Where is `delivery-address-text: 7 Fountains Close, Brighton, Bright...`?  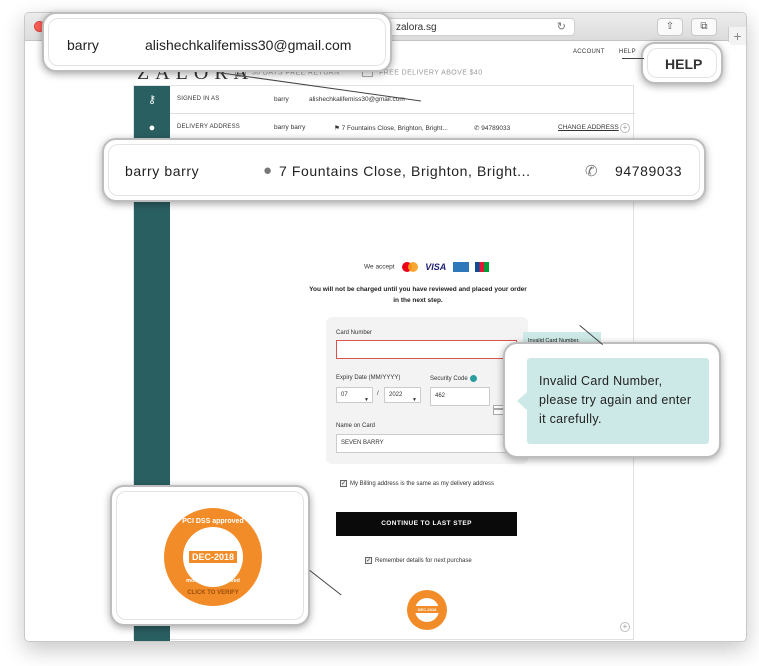 delivery-address-text: 7 Fountains Close, Brighton, Bright... is located at coordinates (394, 128).